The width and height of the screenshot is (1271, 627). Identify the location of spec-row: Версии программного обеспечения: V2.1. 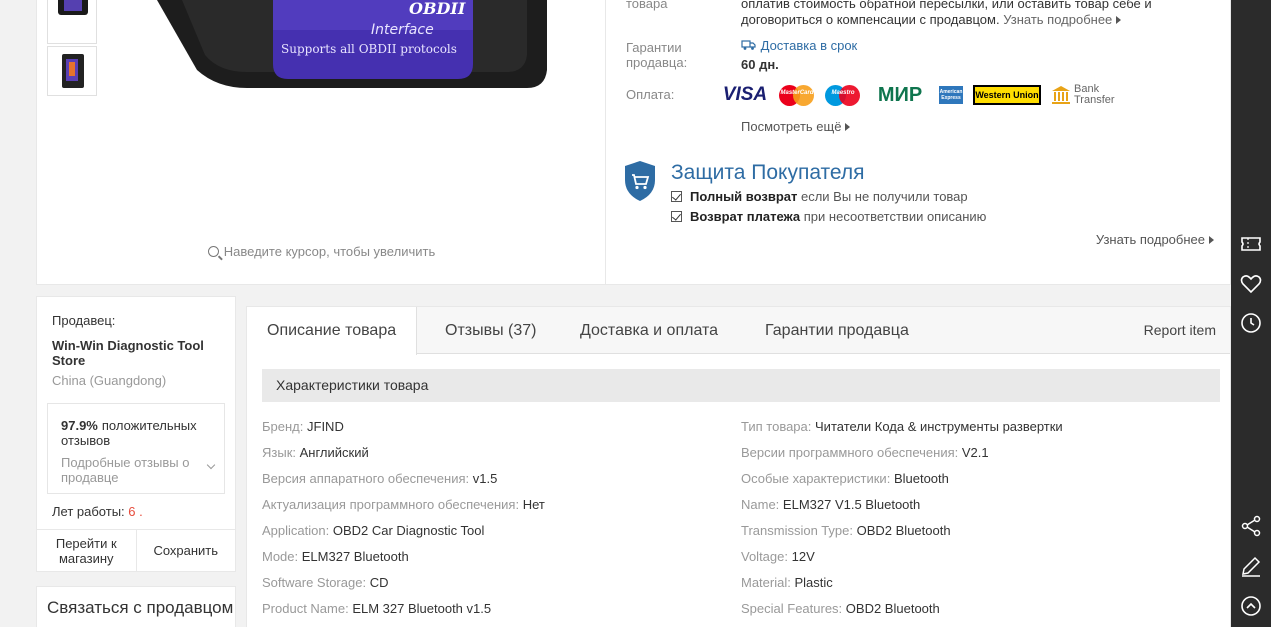
(865, 452).